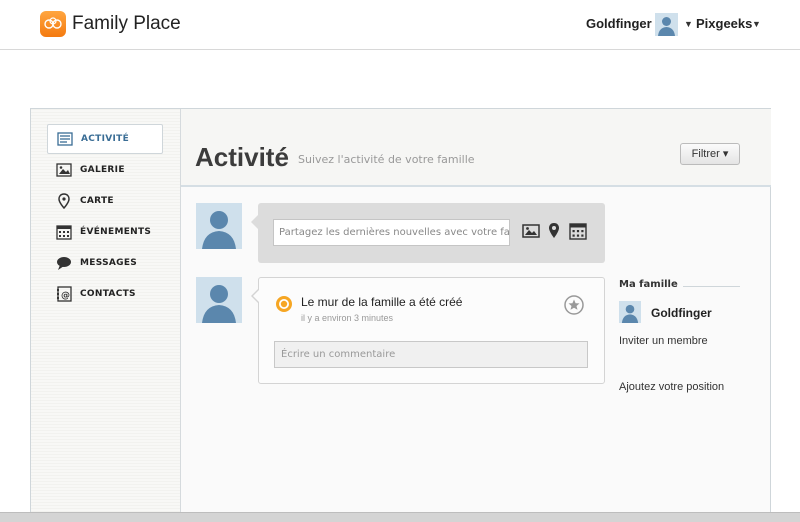  Describe the element at coordinates (65, 139) in the screenshot. I see `activity-icon` at that location.